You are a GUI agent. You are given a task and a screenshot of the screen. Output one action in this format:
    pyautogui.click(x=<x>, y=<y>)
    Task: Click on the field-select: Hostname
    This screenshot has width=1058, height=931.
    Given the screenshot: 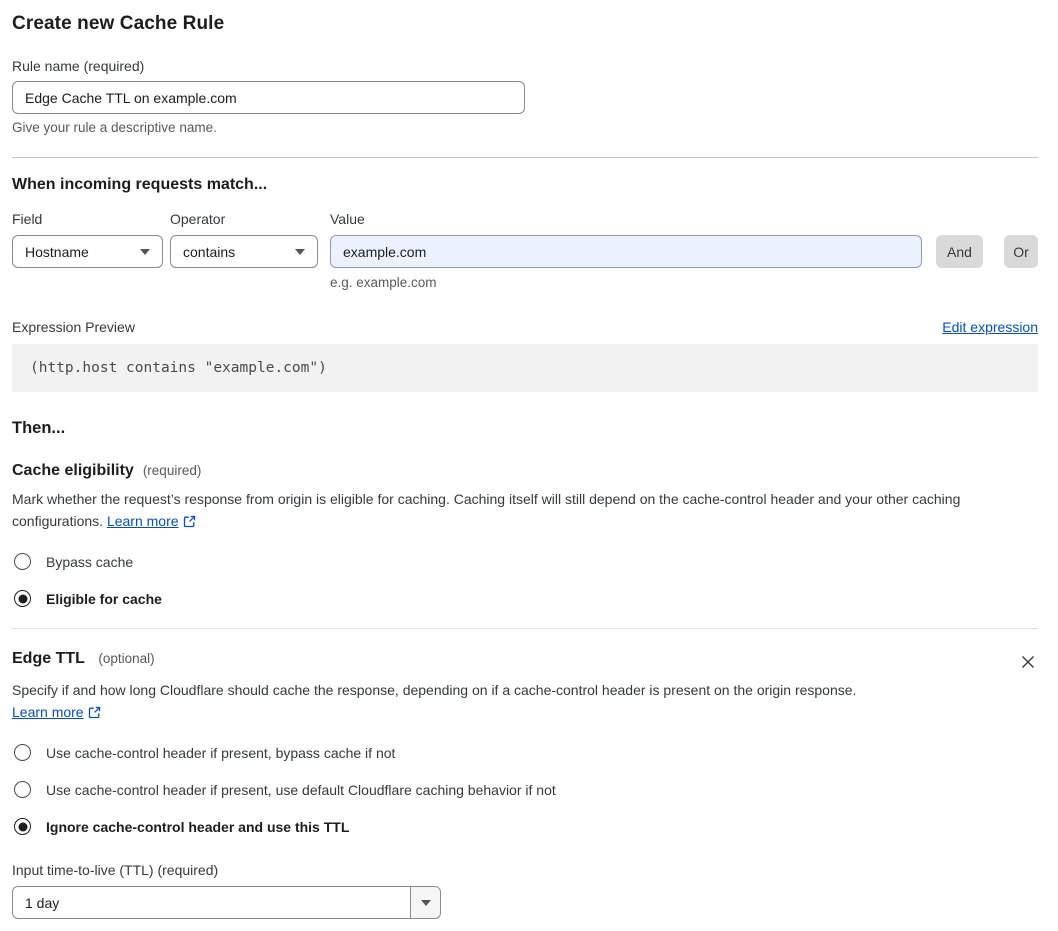 What is the action you would take?
    pyautogui.click(x=87, y=251)
    